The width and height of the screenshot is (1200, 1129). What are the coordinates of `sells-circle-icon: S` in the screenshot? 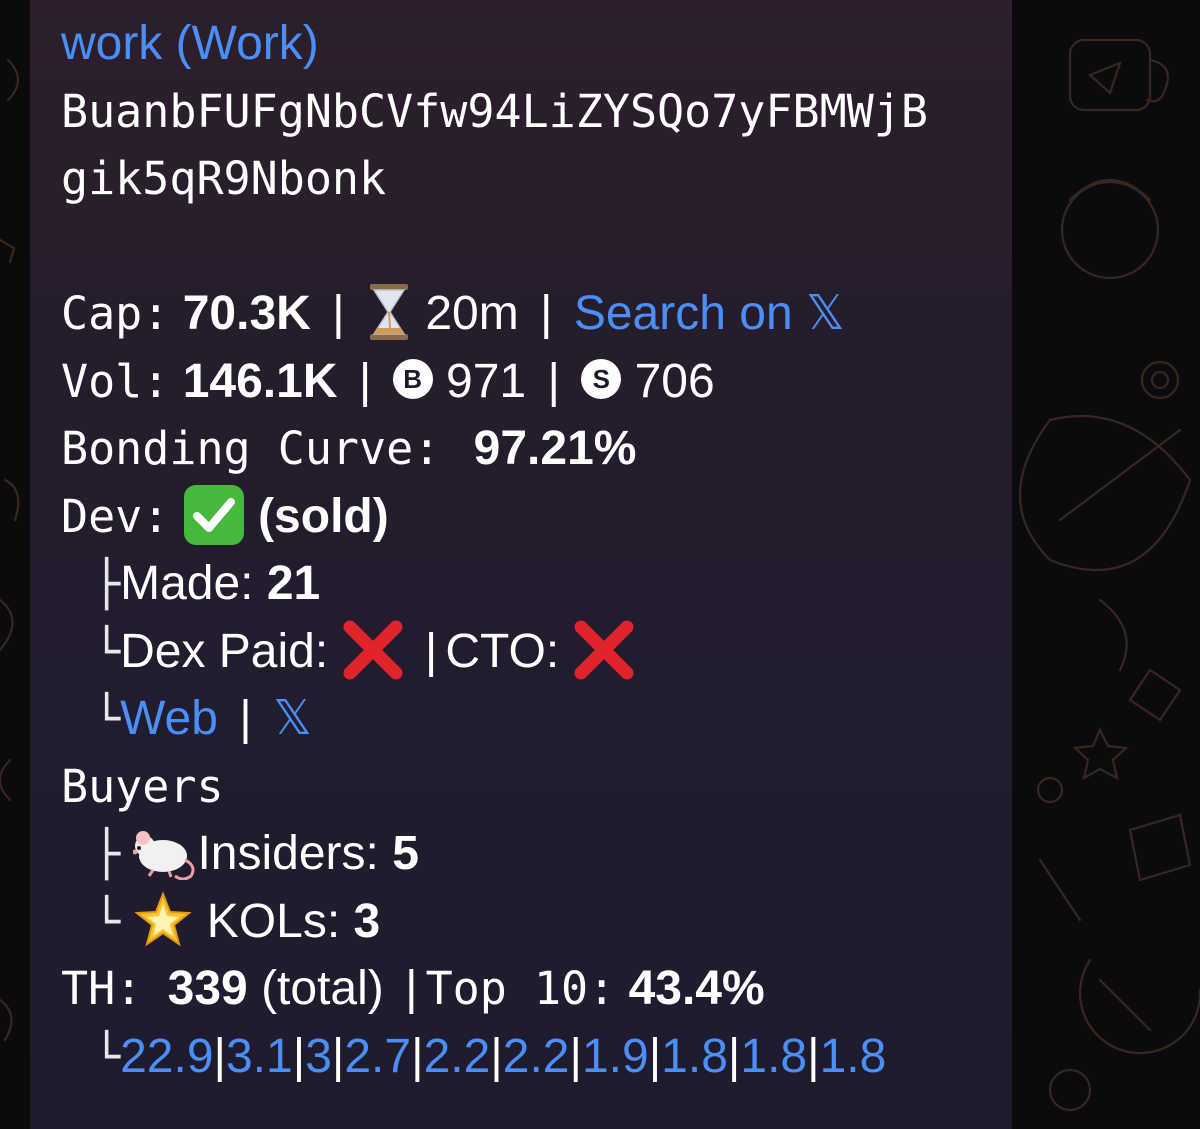 It's located at (601, 378).